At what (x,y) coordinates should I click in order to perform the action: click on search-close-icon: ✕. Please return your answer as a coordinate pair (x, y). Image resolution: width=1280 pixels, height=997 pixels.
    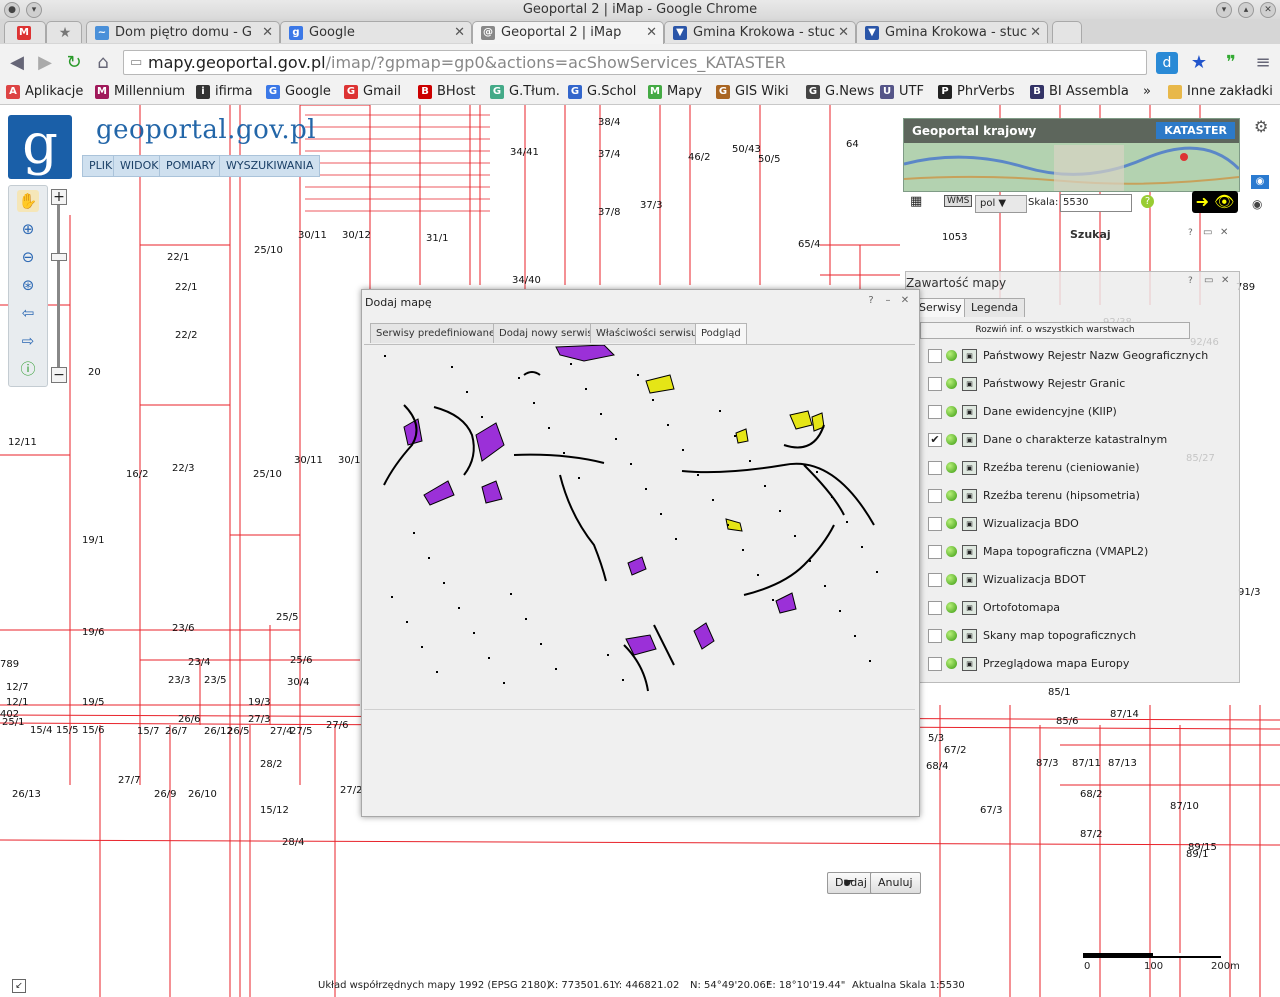
    Looking at the image, I should click on (1224, 232).